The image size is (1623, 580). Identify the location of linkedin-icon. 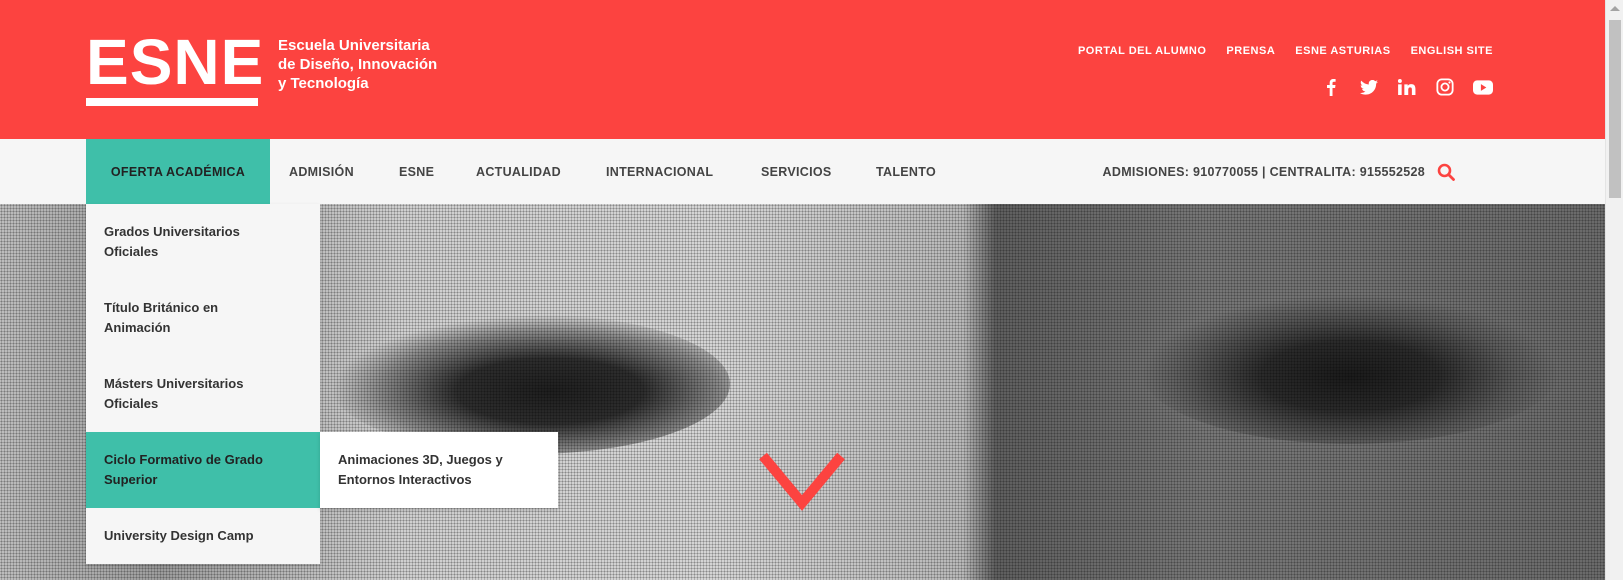
(1407, 87).